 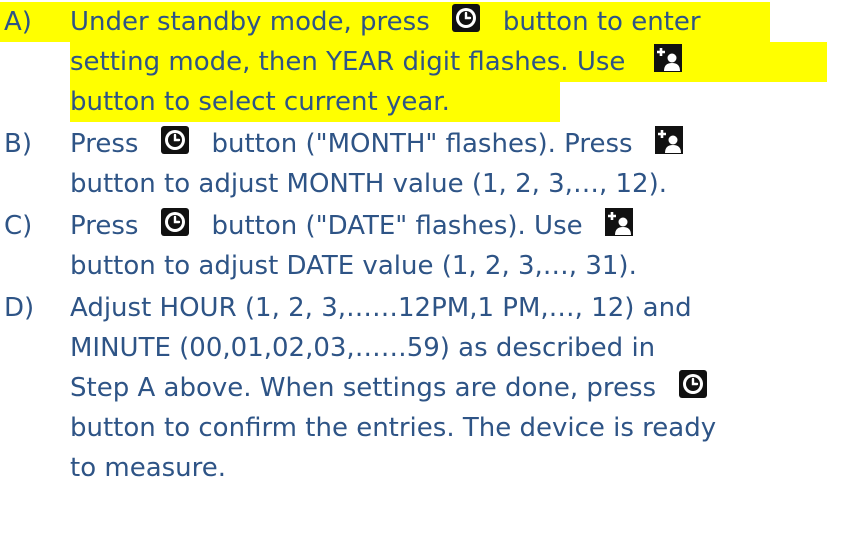 What do you see at coordinates (18, 144) in the screenshot?
I see `step-letter: B)` at bounding box center [18, 144].